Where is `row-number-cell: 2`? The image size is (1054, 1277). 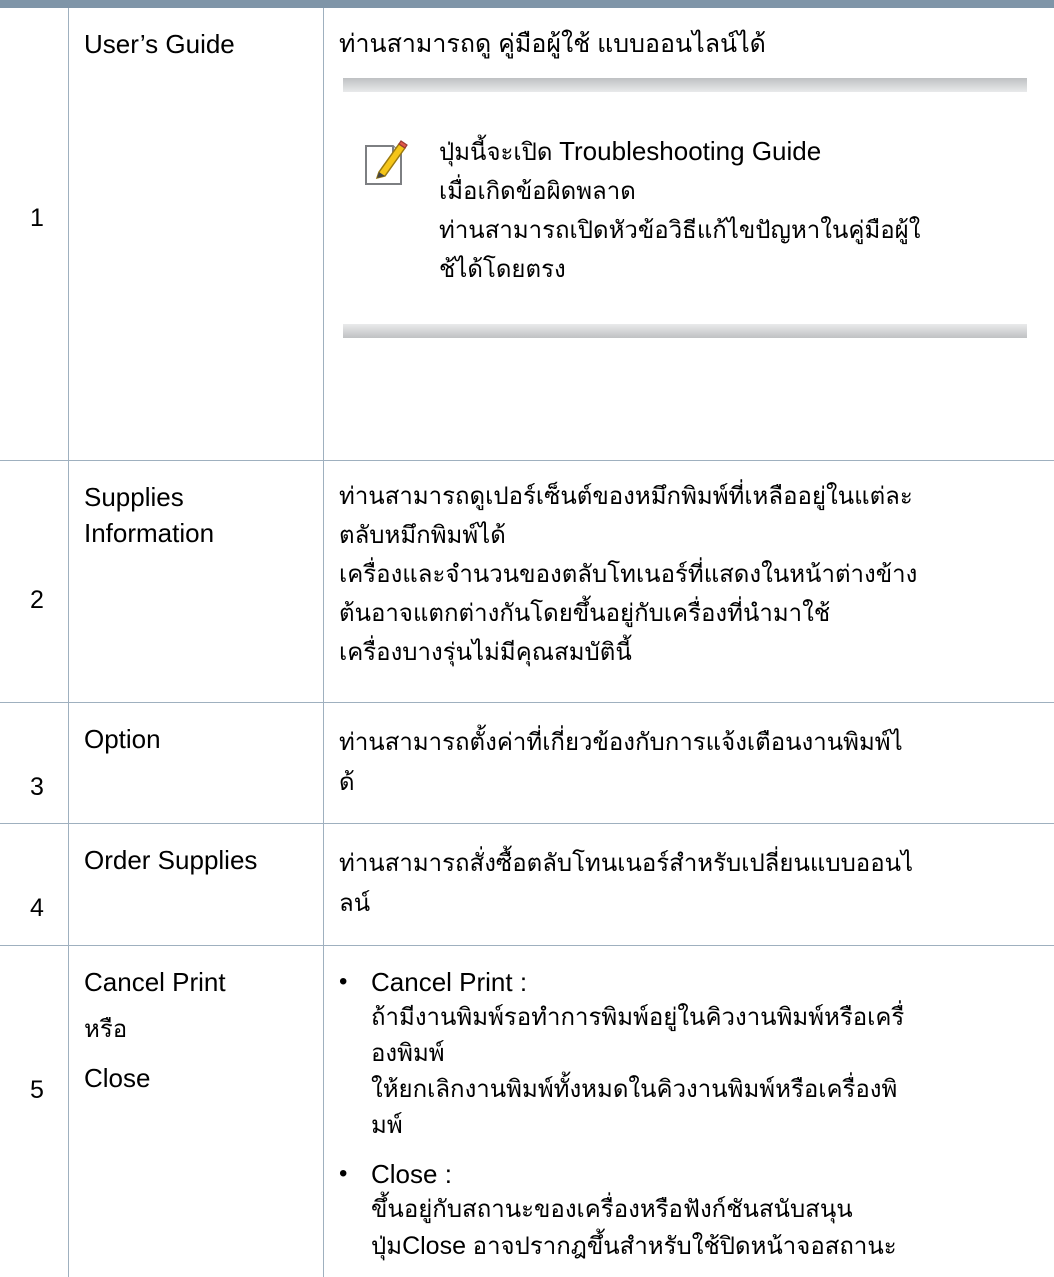
row-number-cell: 2 is located at coordinates (34, 581).